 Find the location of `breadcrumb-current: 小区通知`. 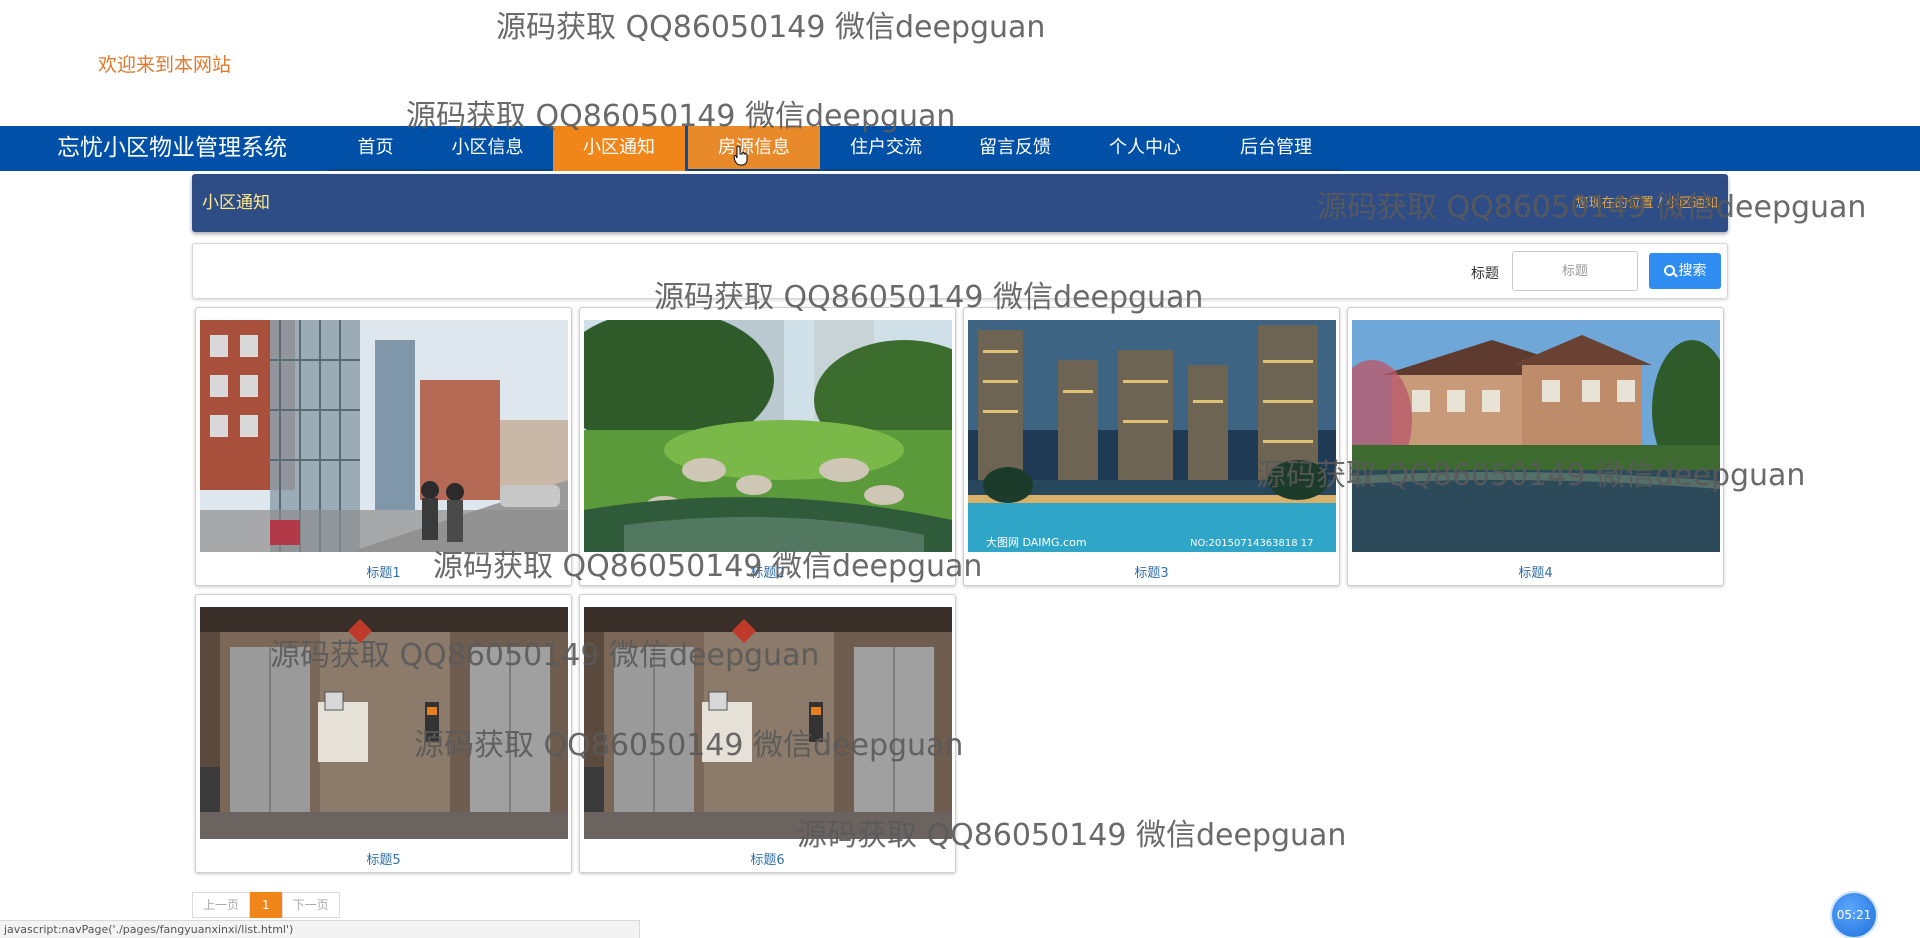

breadcrumb-current: 小区通知 is located at coordinates (1692, 203).